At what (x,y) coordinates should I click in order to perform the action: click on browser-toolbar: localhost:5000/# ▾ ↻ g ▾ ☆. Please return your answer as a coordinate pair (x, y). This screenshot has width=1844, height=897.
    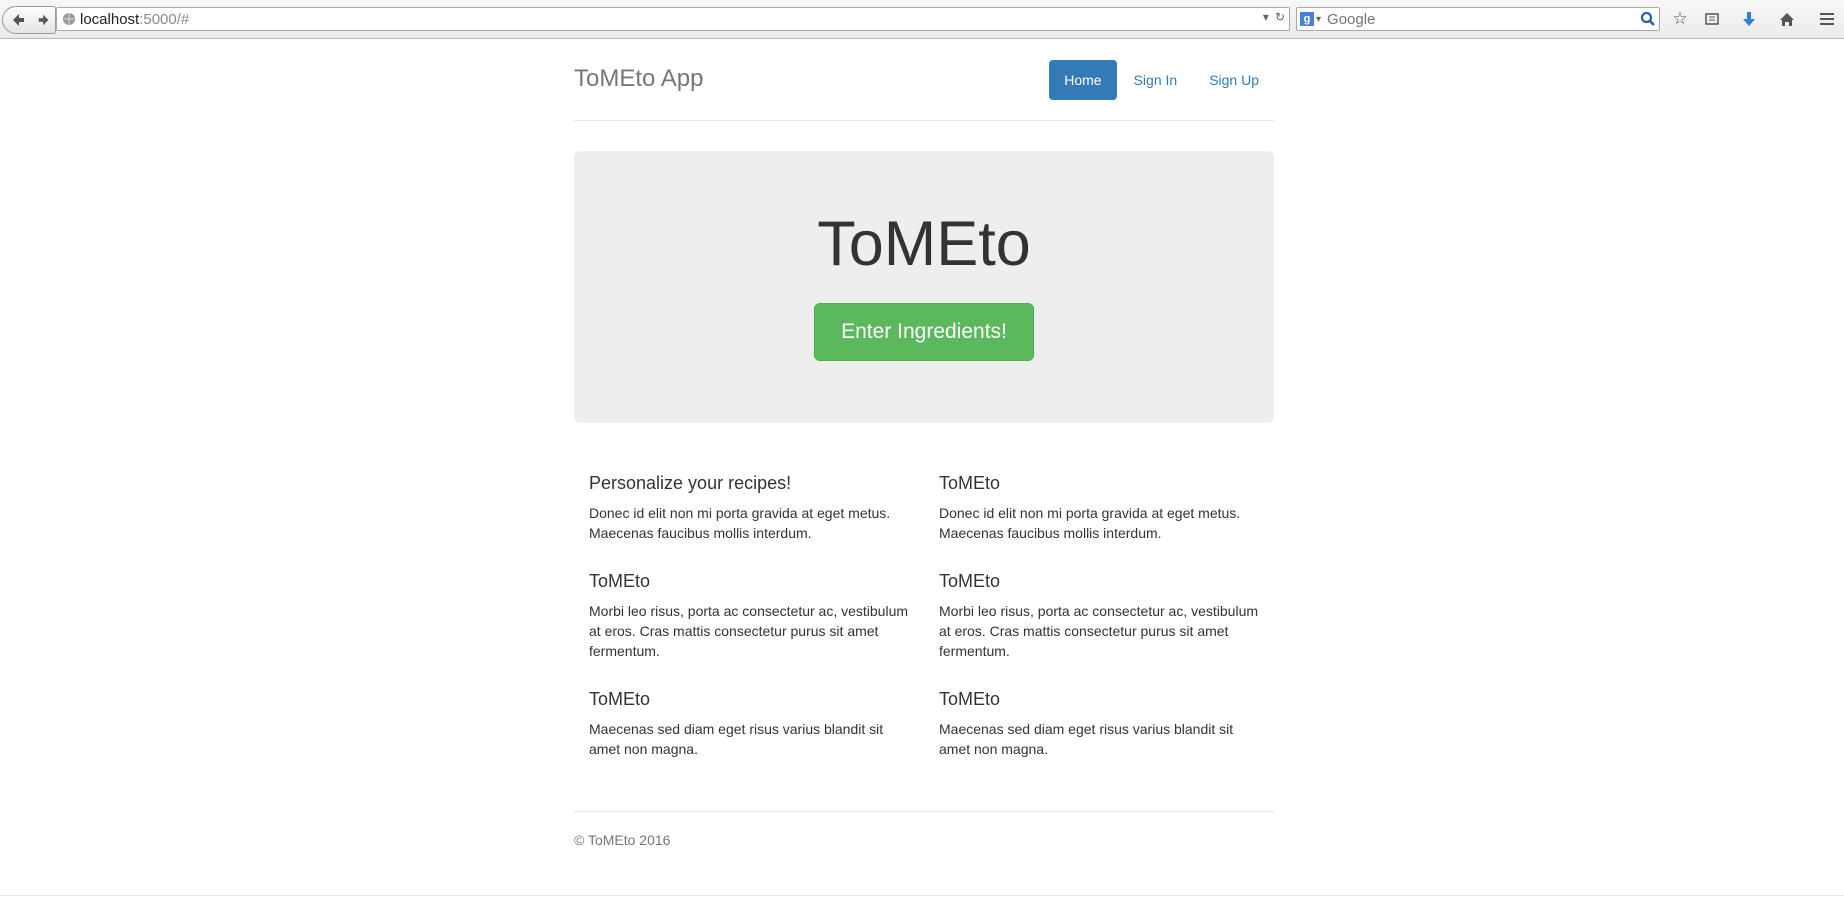
    Looking at the image, I should click on (922, 19).